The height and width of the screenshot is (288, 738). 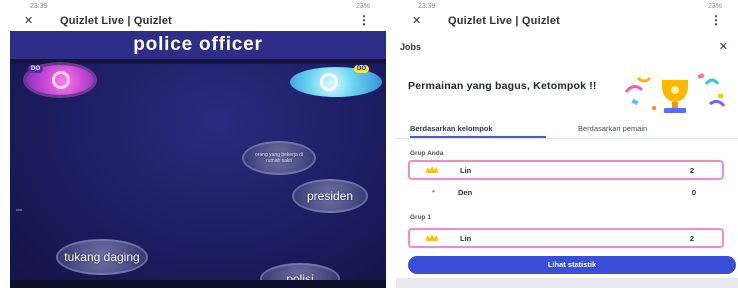 I want to click on results-headline: Permainan yang bagus, Ketompok !!, so click(x=502, y=86).